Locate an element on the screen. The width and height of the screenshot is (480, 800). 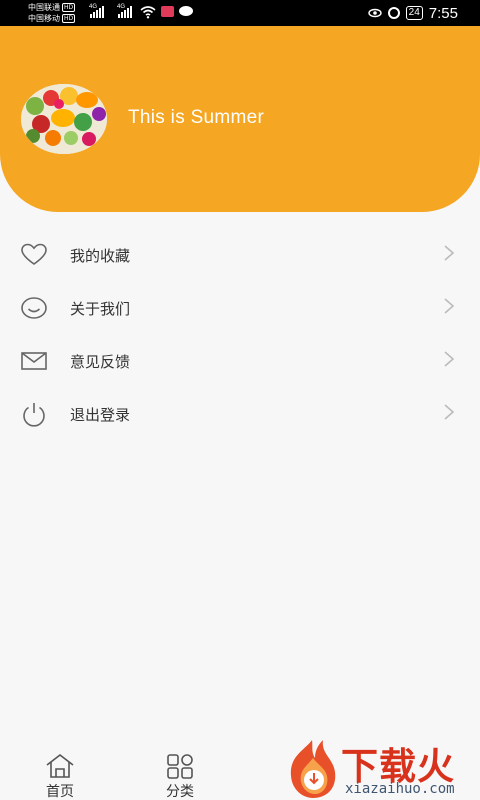
menu-item-logout: 退出登录 is located at coordinates (240, 413).